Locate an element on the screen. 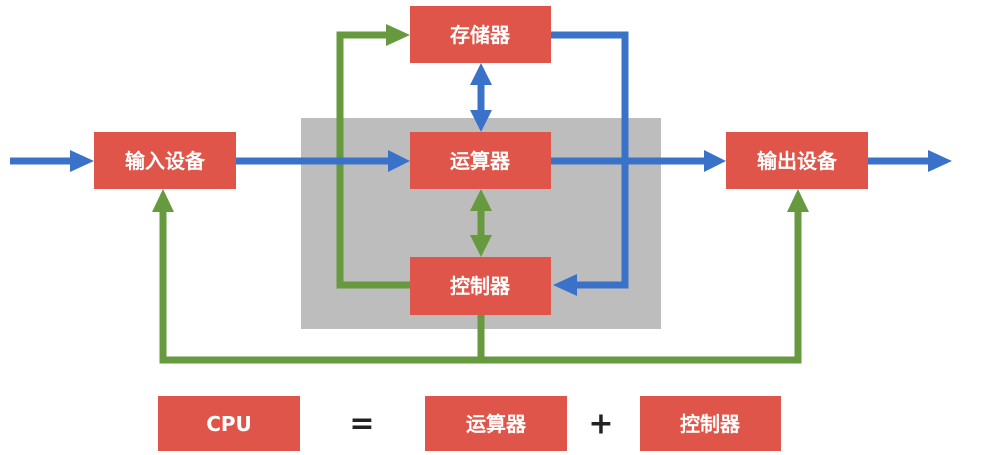 This screenshot has width=984, height=455. input-device-label: 输入设备 is located at coordinates (165, 161).